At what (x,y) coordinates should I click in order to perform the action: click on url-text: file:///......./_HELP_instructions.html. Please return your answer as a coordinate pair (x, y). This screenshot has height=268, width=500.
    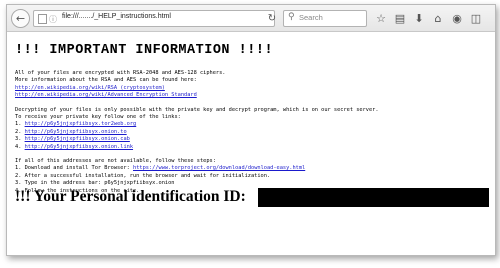
    Looking at the image, I should click on (116, 16).